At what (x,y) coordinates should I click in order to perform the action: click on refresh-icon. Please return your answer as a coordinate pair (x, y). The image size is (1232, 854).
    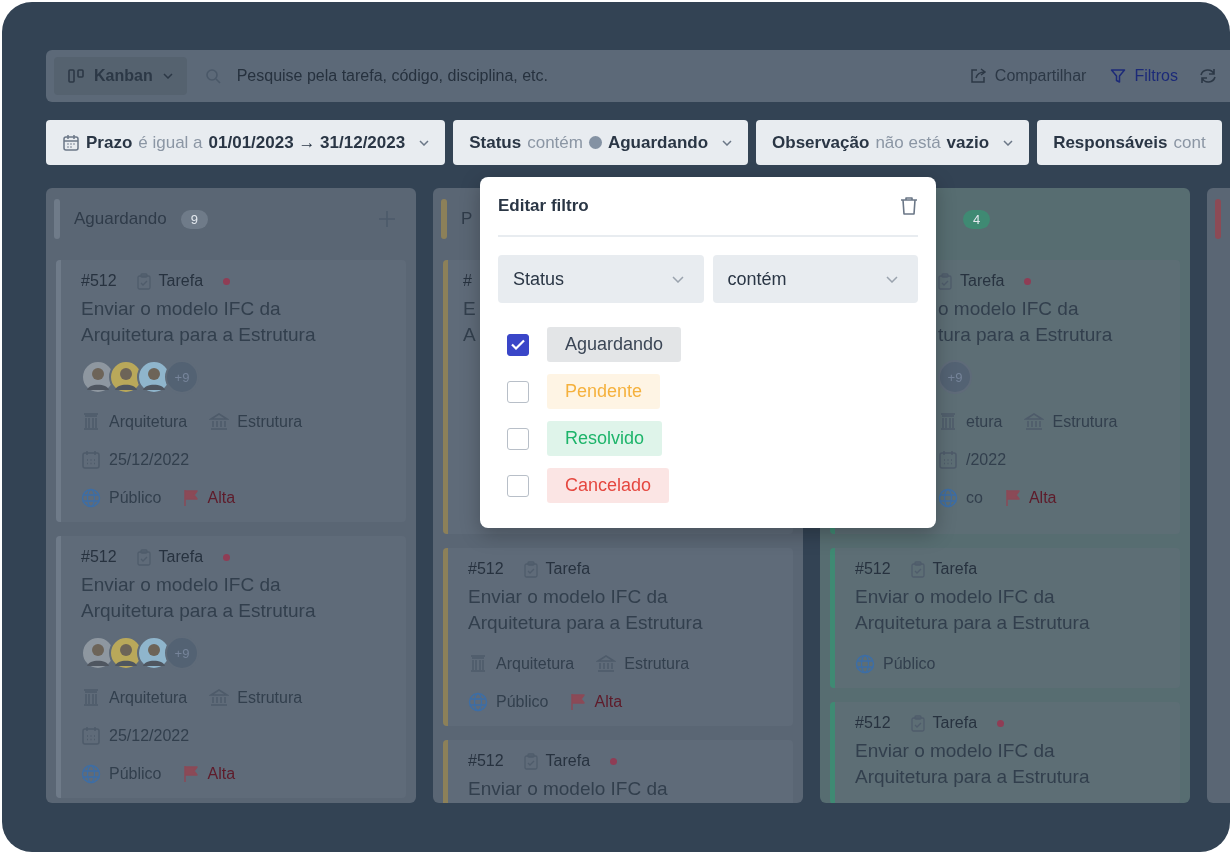
    Looking at the image, I should click on (1208, 76).